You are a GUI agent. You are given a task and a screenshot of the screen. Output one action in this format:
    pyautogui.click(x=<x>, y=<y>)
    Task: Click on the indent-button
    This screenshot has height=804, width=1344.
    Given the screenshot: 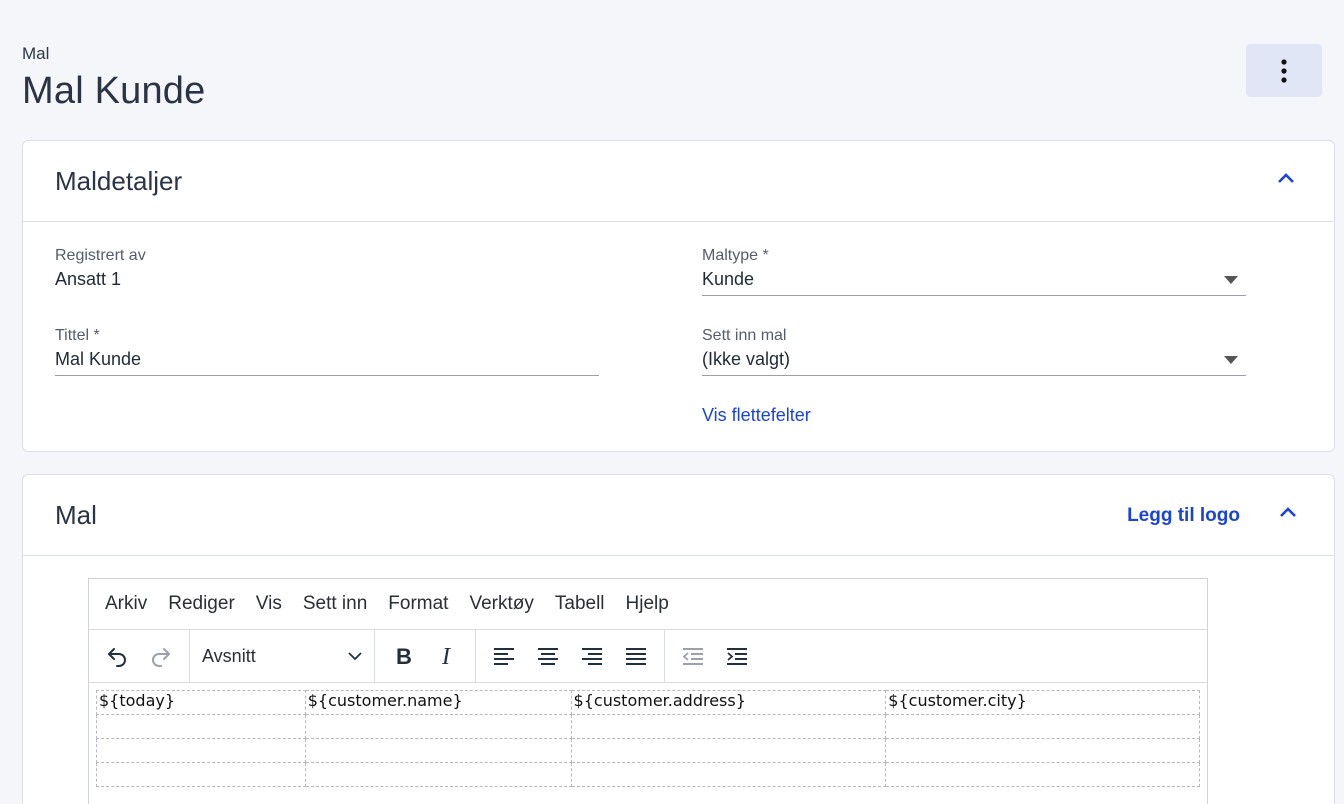 What is the action you would take?
    pyautogui.click(x=737, y=656)
    